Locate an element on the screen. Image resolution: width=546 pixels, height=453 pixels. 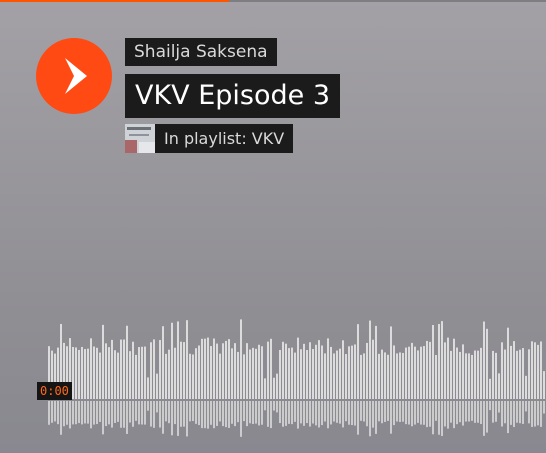
playlist-link: In playlist: VKV is located at coordinates (209, 138).